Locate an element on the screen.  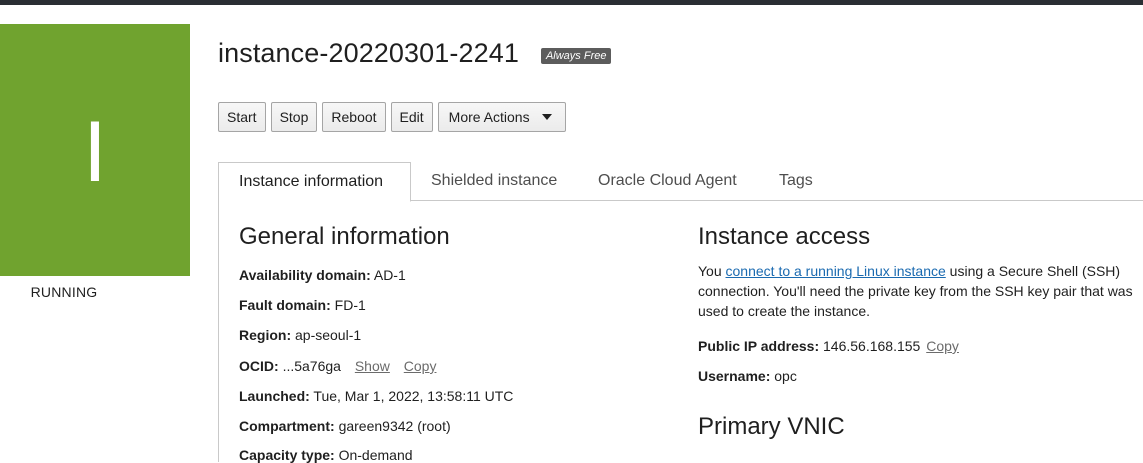
fault-domain-label: Fault domain: is located at coordinates (285, 305).